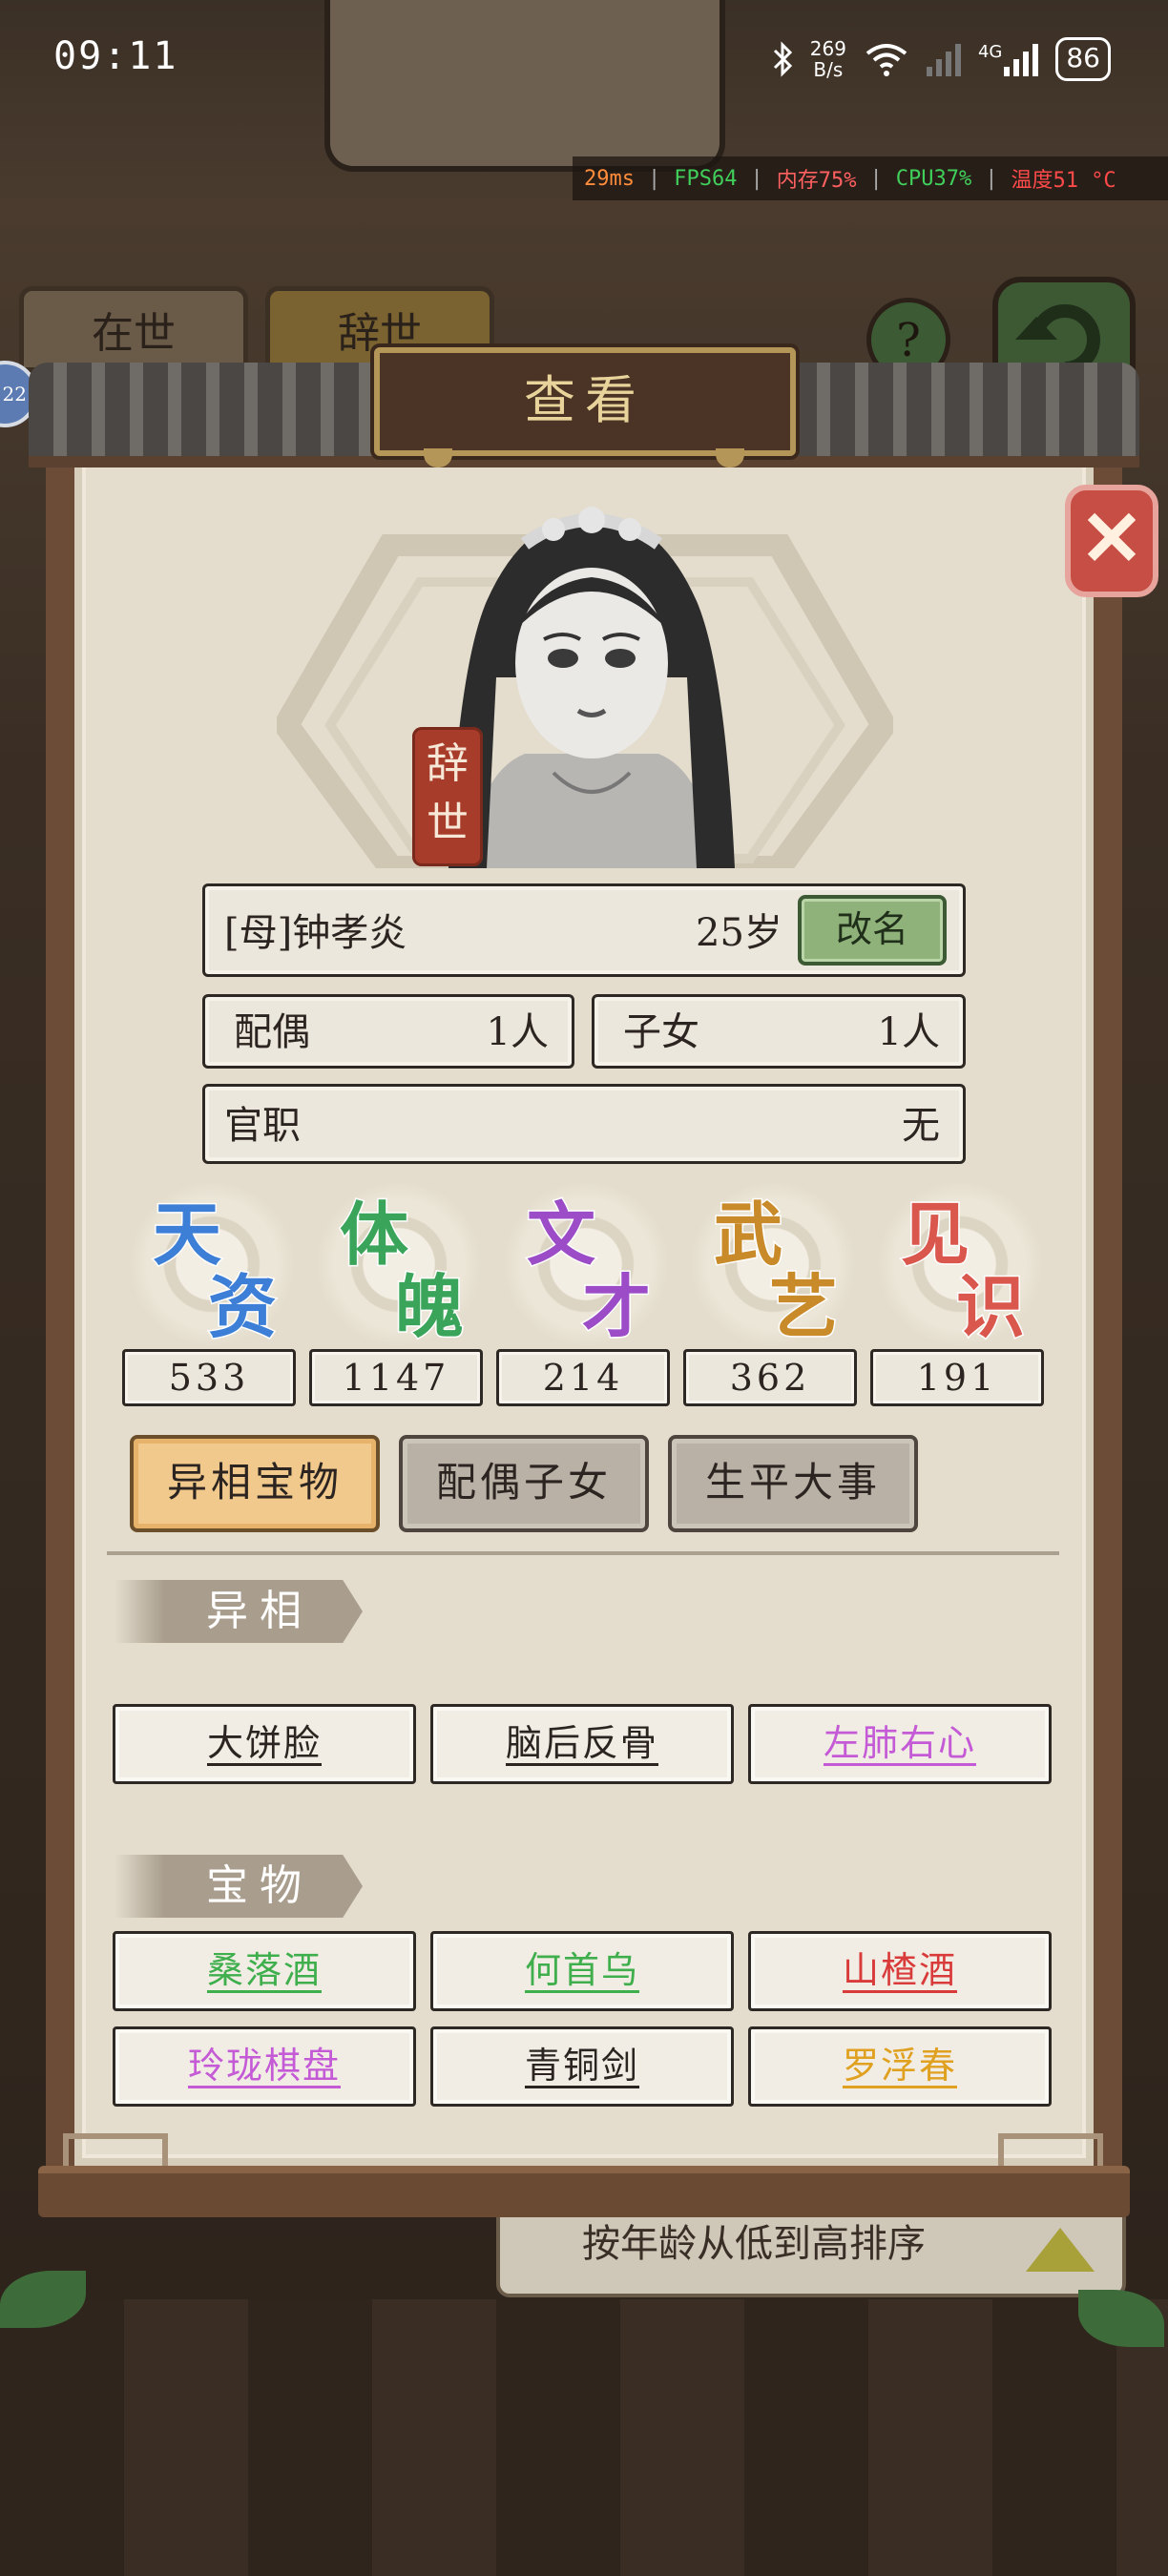 This screenshot has width=1168, height=2576. What do you see at coordinates (584, 2437) in the screenshot?
I see `wooden-floor` at bounding box center [584, 2437].